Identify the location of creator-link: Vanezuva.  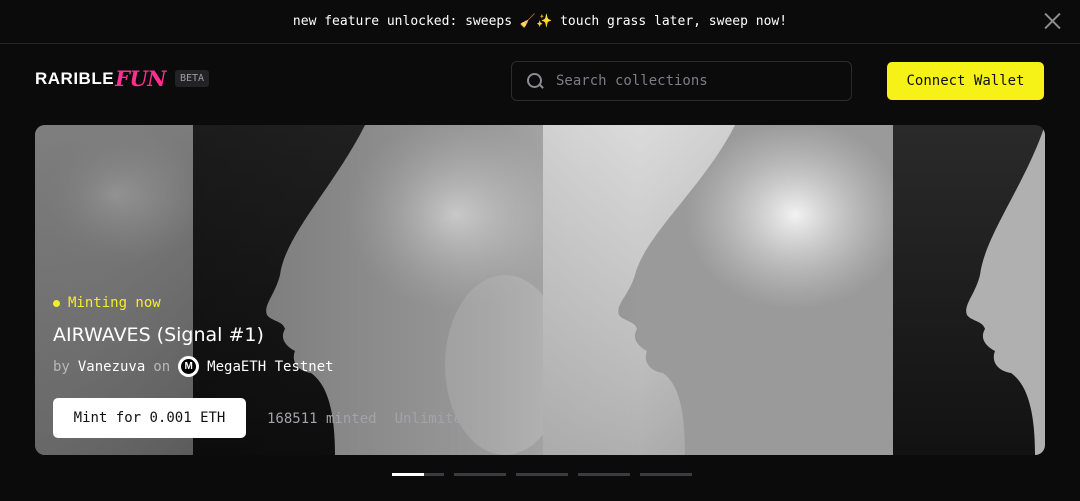
(111, 367).